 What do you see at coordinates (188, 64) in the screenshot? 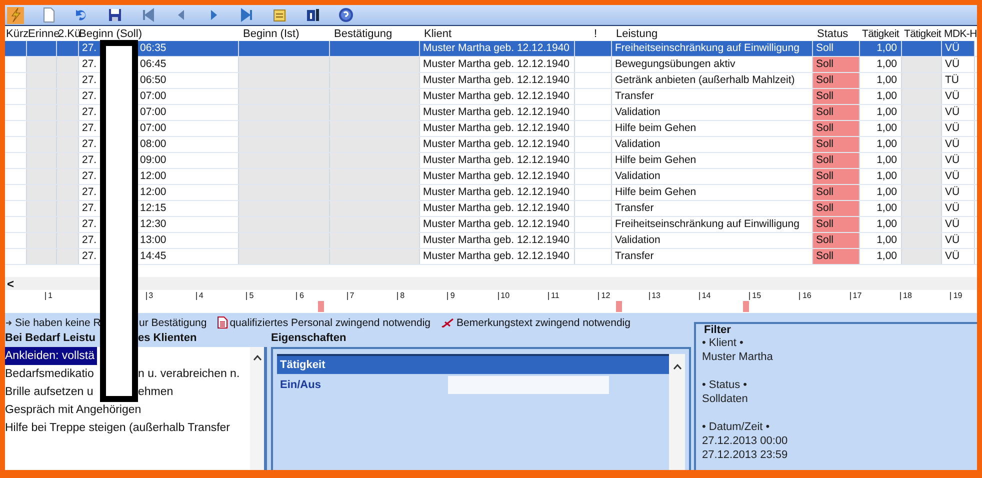
I see `table-cell: 06:45` at bounding box center [188, 64].